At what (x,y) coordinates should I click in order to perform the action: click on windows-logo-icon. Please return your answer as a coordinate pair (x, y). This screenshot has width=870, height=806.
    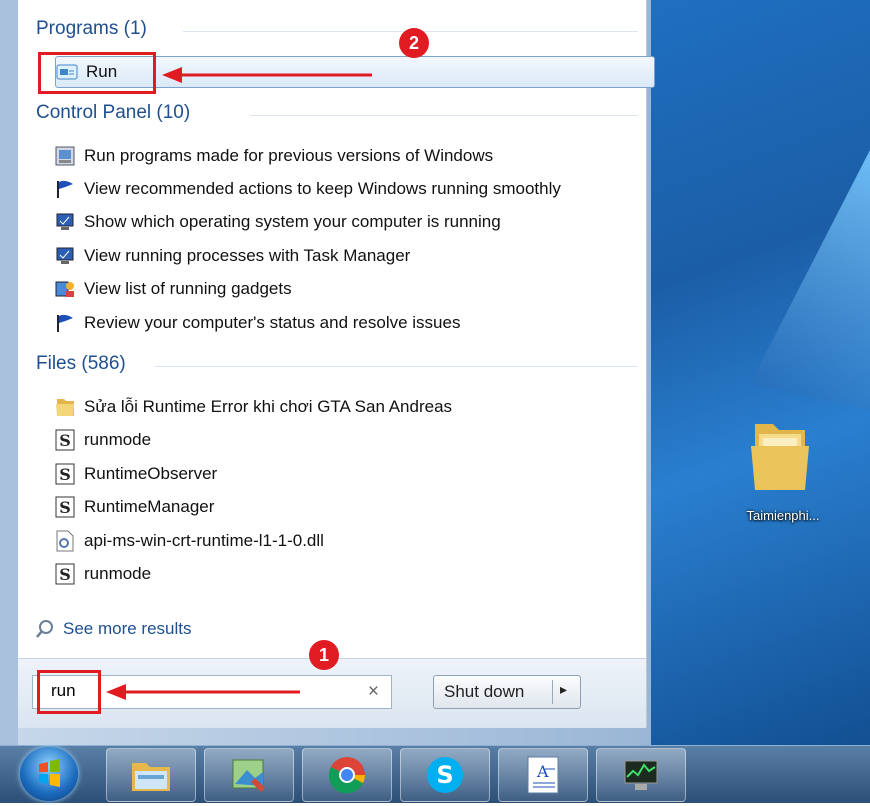
    Looking at the image, I should click on (49, 773).